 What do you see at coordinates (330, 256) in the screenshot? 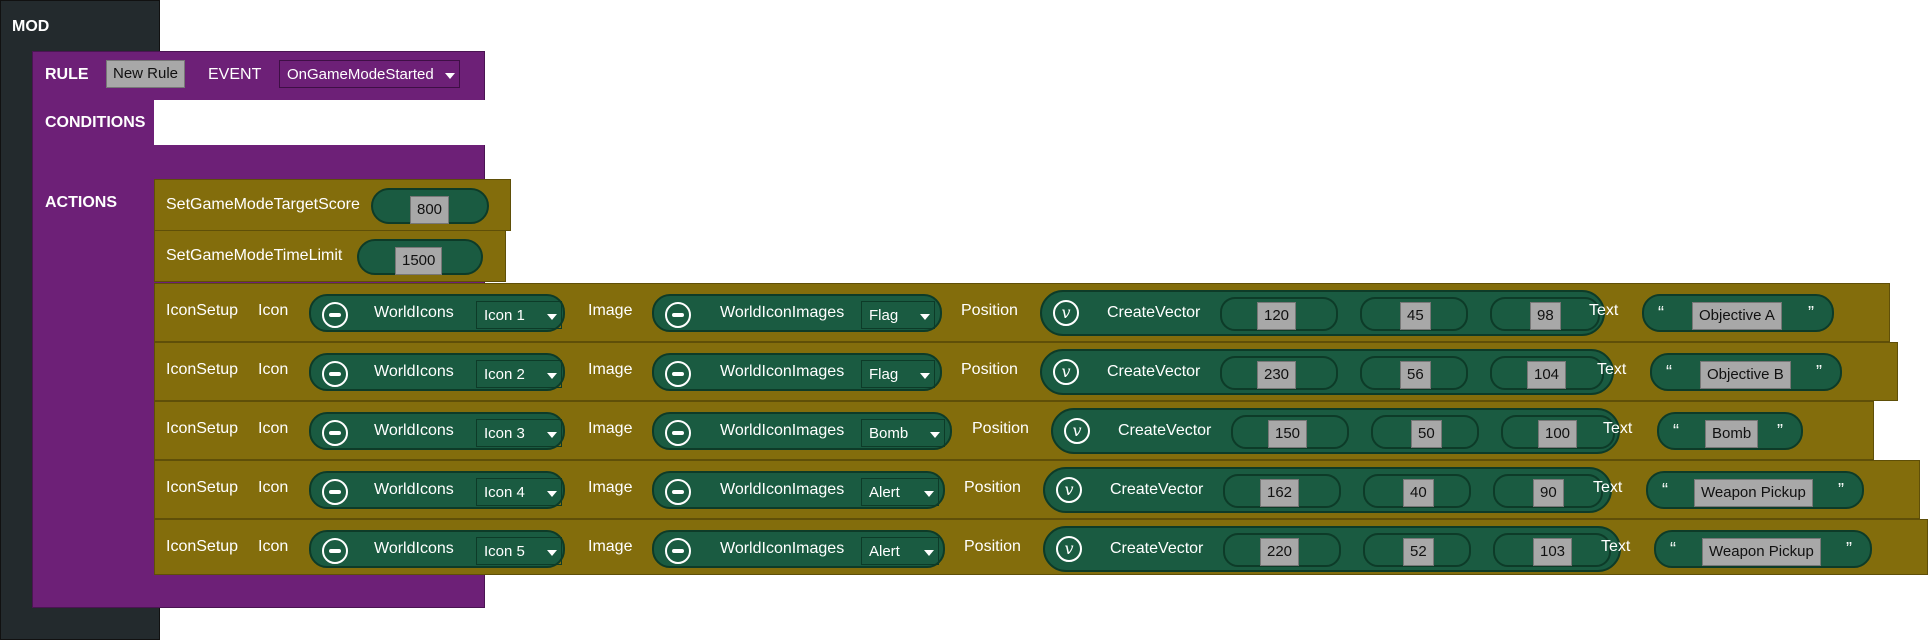
I see `set-time-limit-block: SetGameModeTimeLimit 1500` at bounding box center [330, 256].